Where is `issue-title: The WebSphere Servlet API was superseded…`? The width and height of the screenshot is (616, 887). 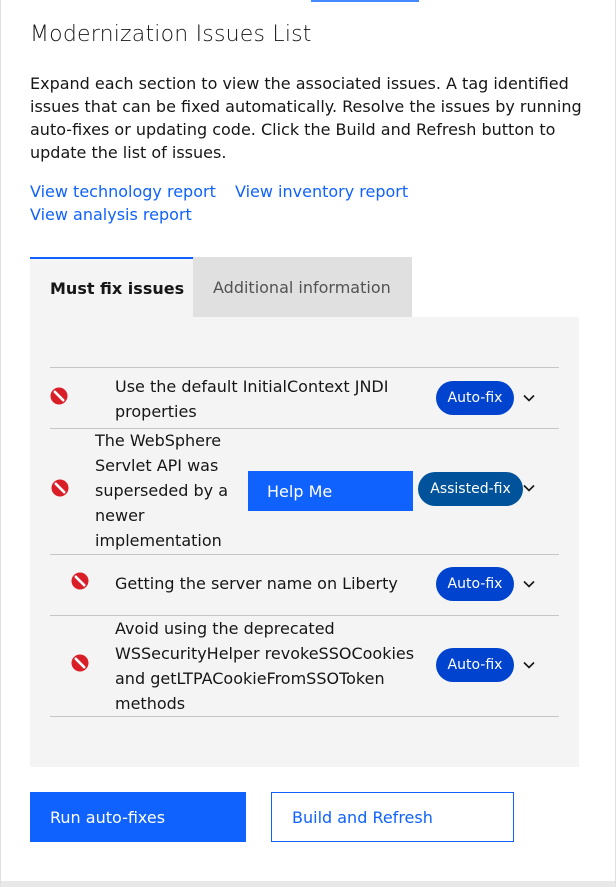
issue-title: The WebSphere Servlet API was superseded… is located at coordinates (161, 490).